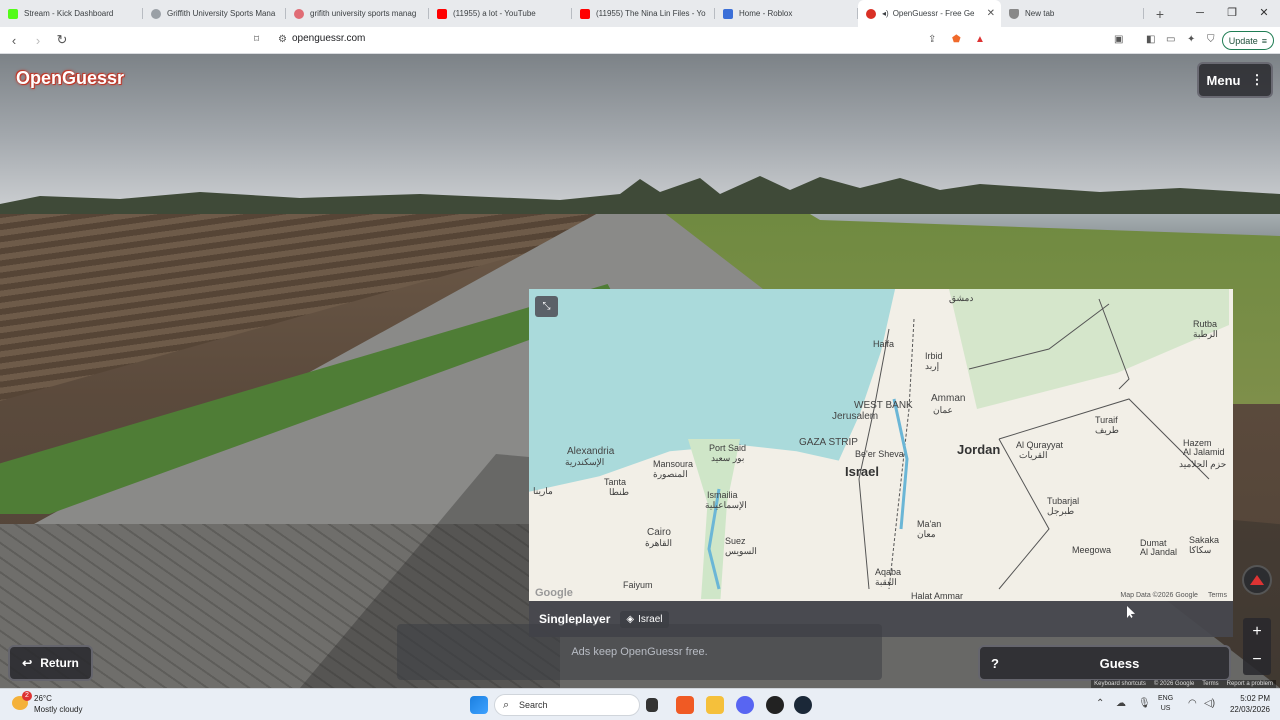 This screenshot has width=1280, height=720. I want to click on guess-controls: ? Guess, so click(1104, 663).